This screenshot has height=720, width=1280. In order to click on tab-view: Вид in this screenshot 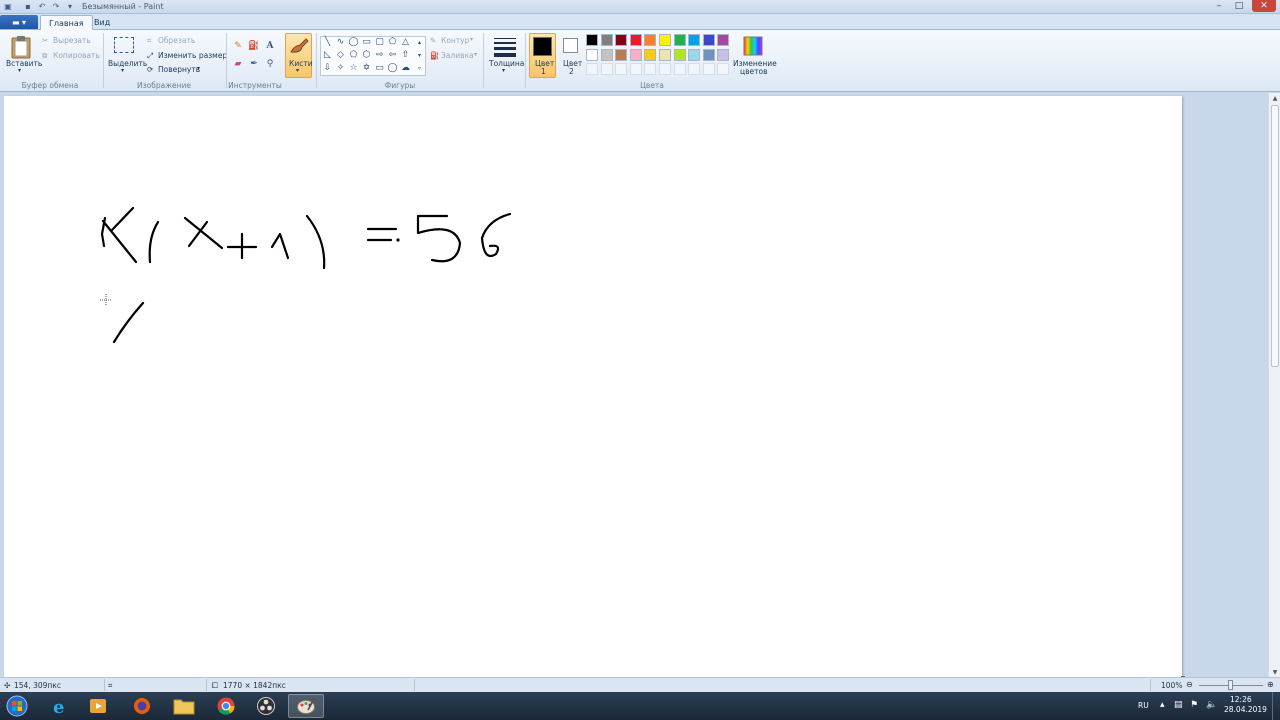, I will do `click(102, 22)`.